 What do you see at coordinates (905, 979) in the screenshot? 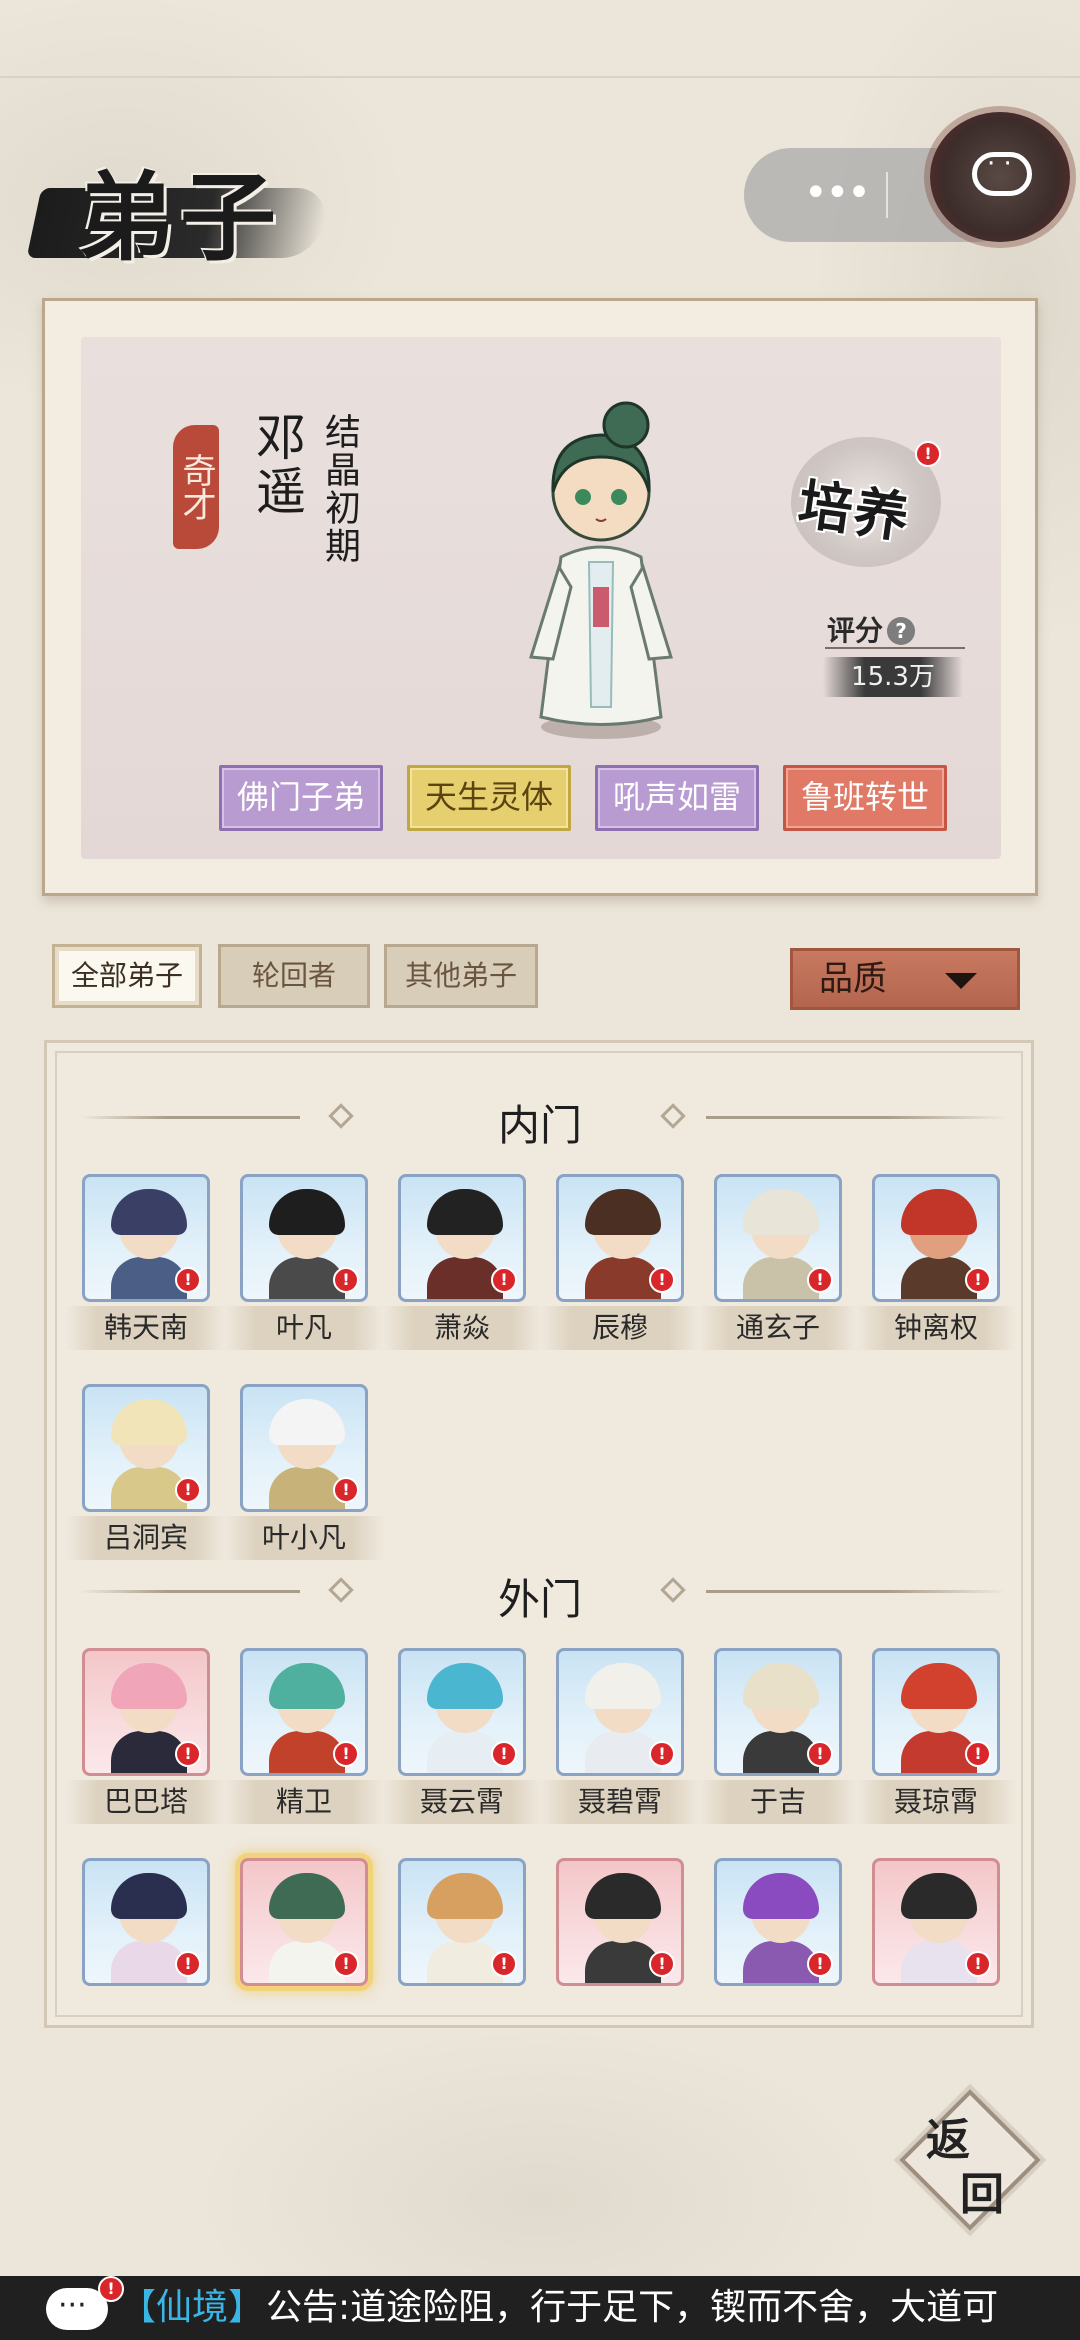
I see `quality-sort-dropdown: 品质` at bounding box center [905, 979].